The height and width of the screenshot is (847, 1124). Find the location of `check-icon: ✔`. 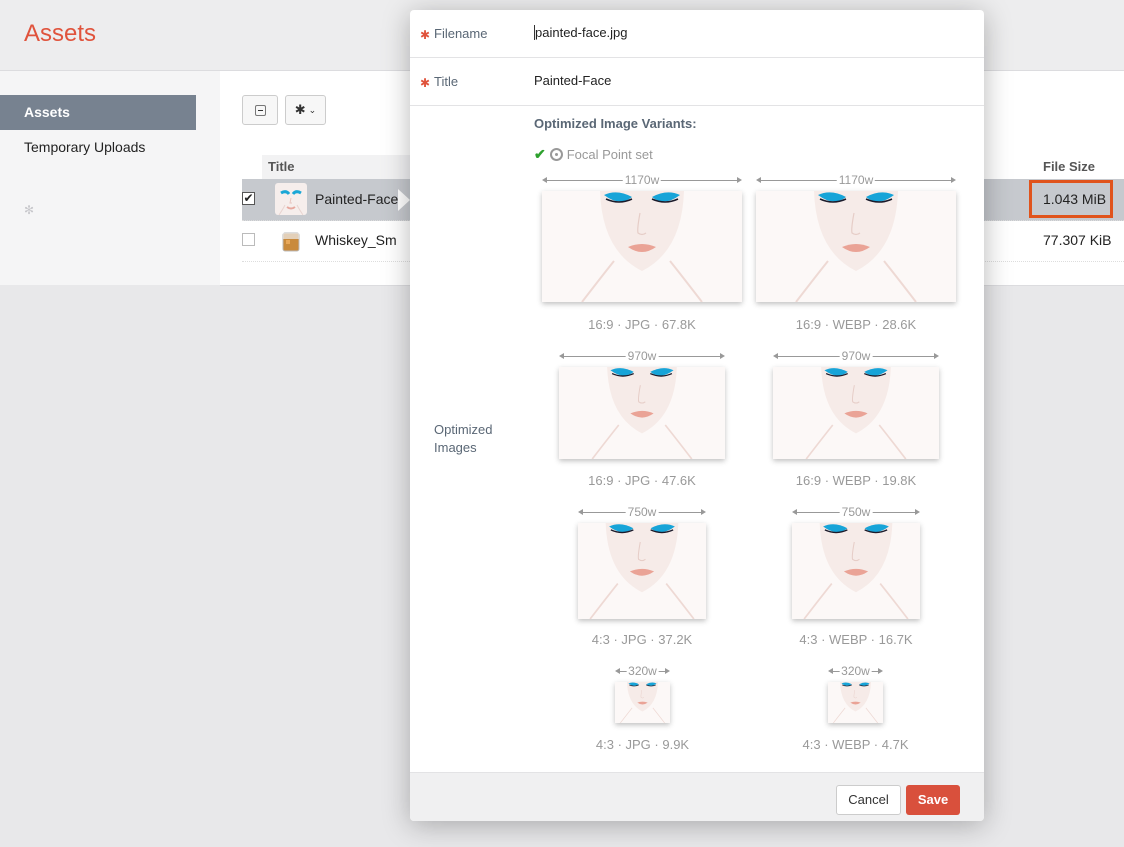

check-icon: ✔ is located at coordinates (540, 154).